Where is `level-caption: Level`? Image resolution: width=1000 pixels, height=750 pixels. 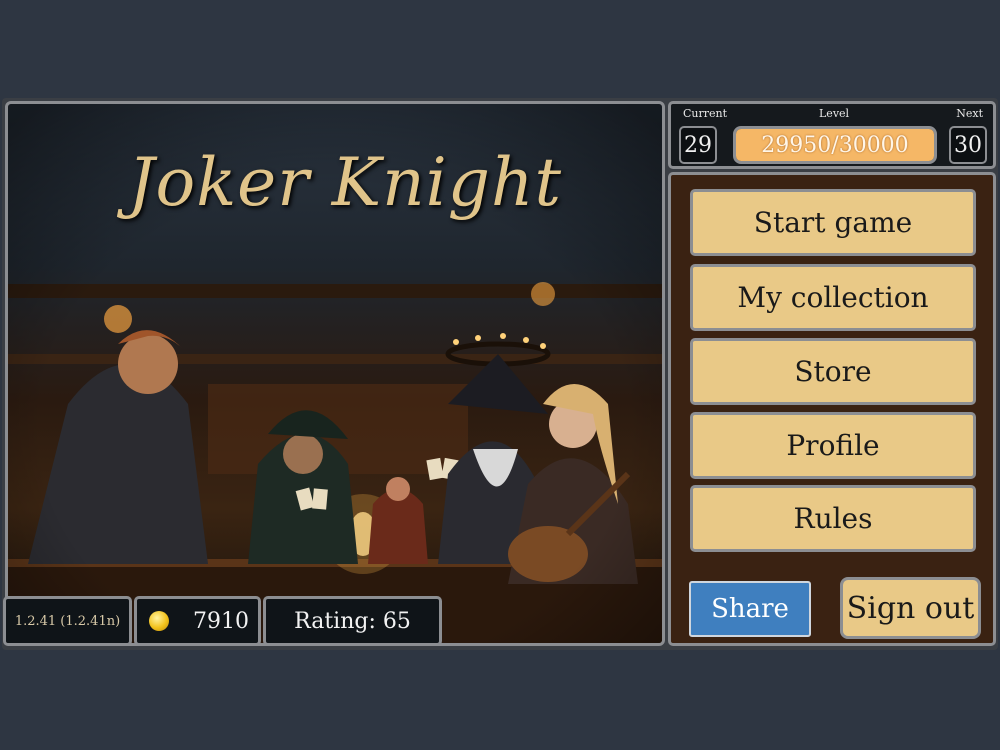 level-caption: Level is located at coordinates (834, 113).